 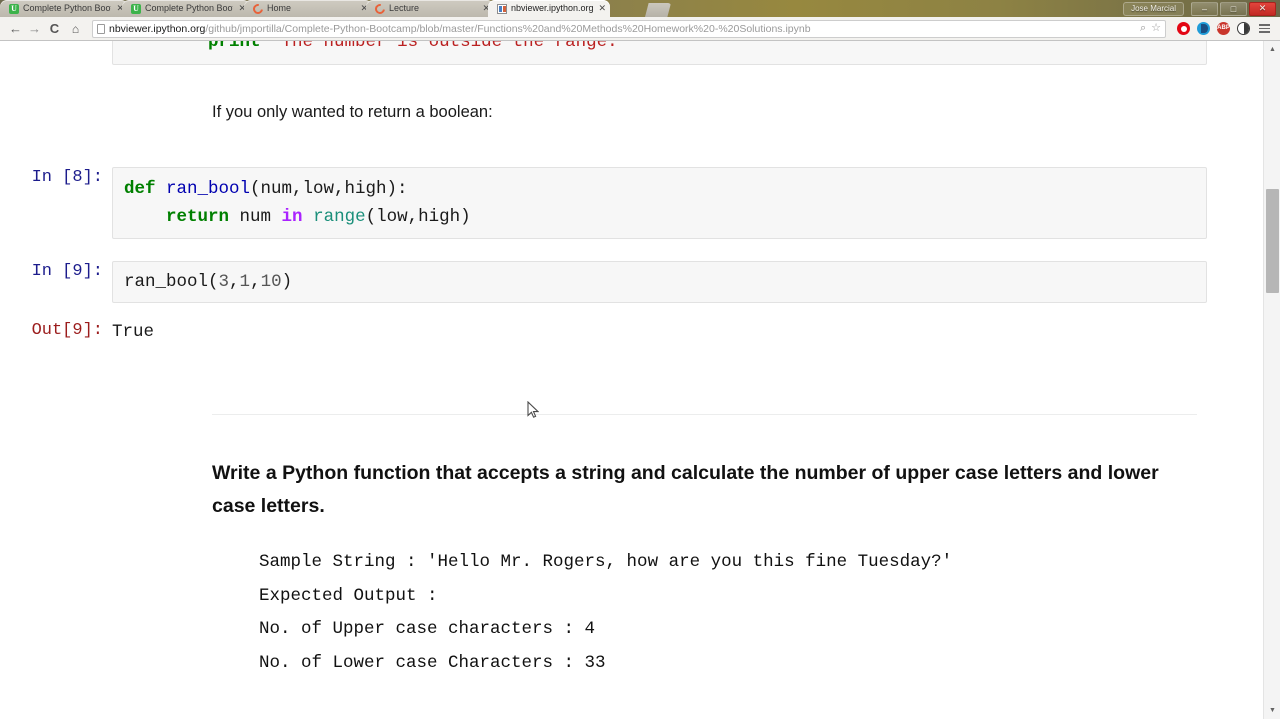 What do you see at coordinates (348, 595) in the screenshot?
I see `sample-line-2: Expected Output :` at bounding box center [348, 595].